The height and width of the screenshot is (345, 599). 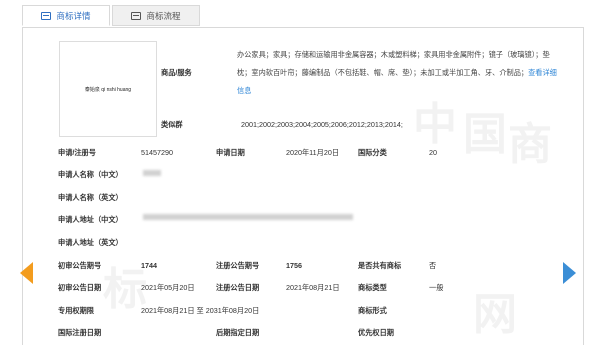 What do you see at coordinates (372, 310) in the screenshot?
I see `form-label: 商标形式` at bounding box center [372, 310].